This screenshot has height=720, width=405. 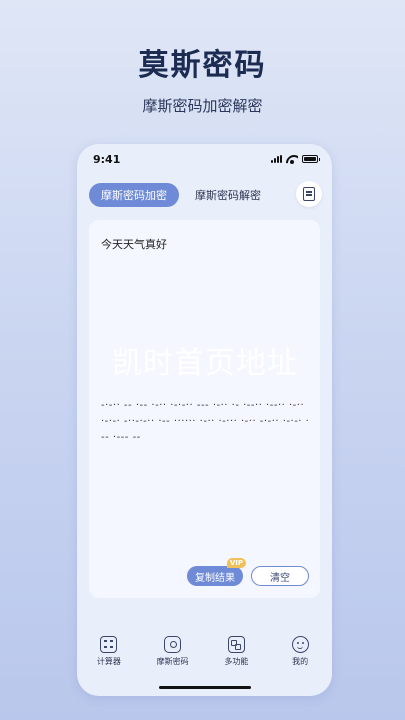 What do you see at coordinates (173, 644) in the screenshot?
I see `lock-icon` at bounding box center [173, 644].